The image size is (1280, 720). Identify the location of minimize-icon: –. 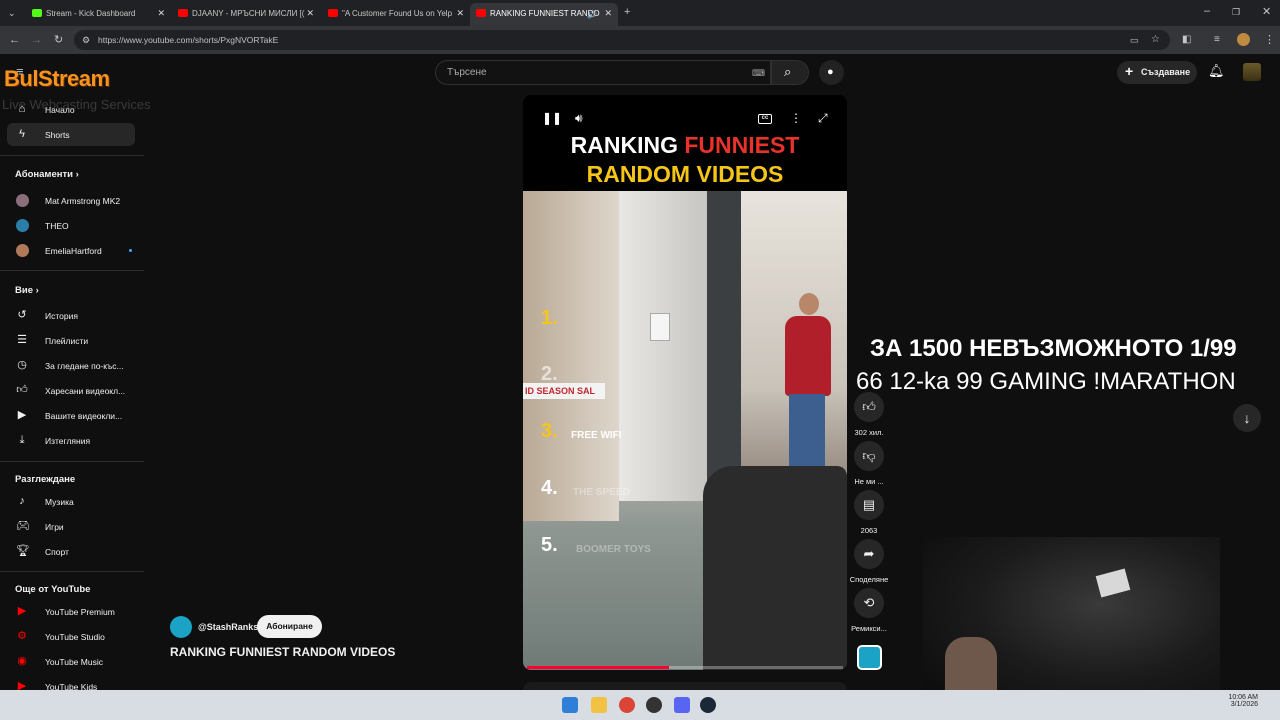
(1207, 11).